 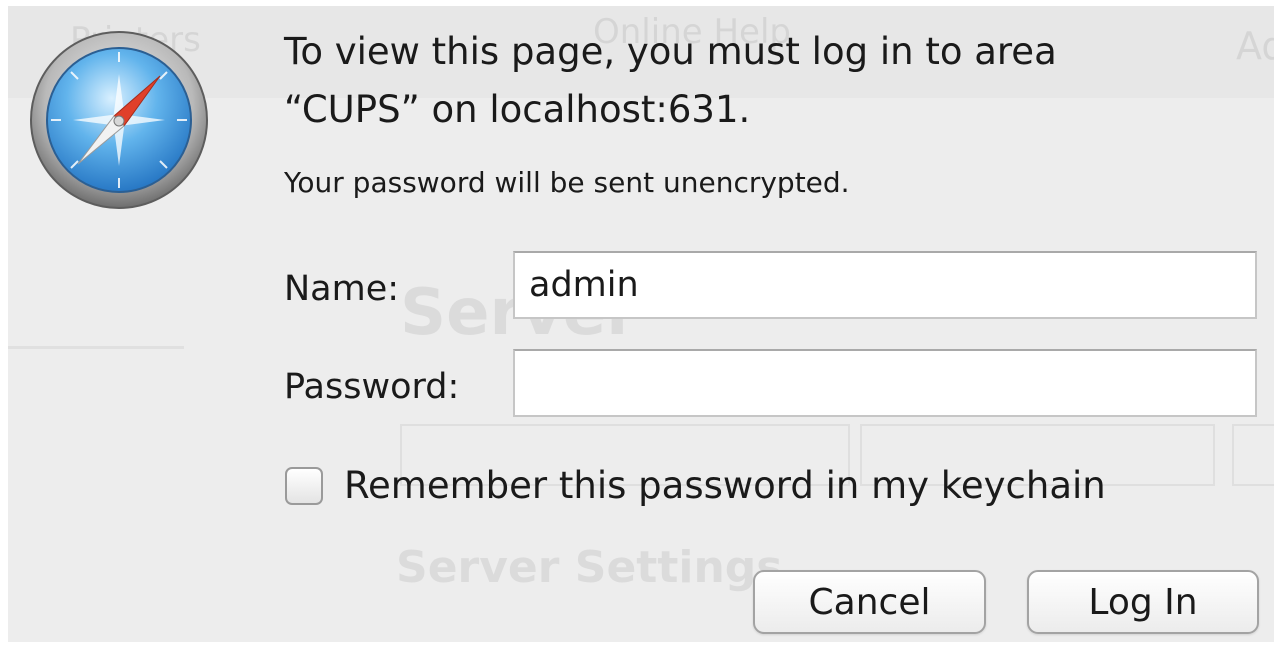 I want to click on name-field, so click(x=885, y=285).